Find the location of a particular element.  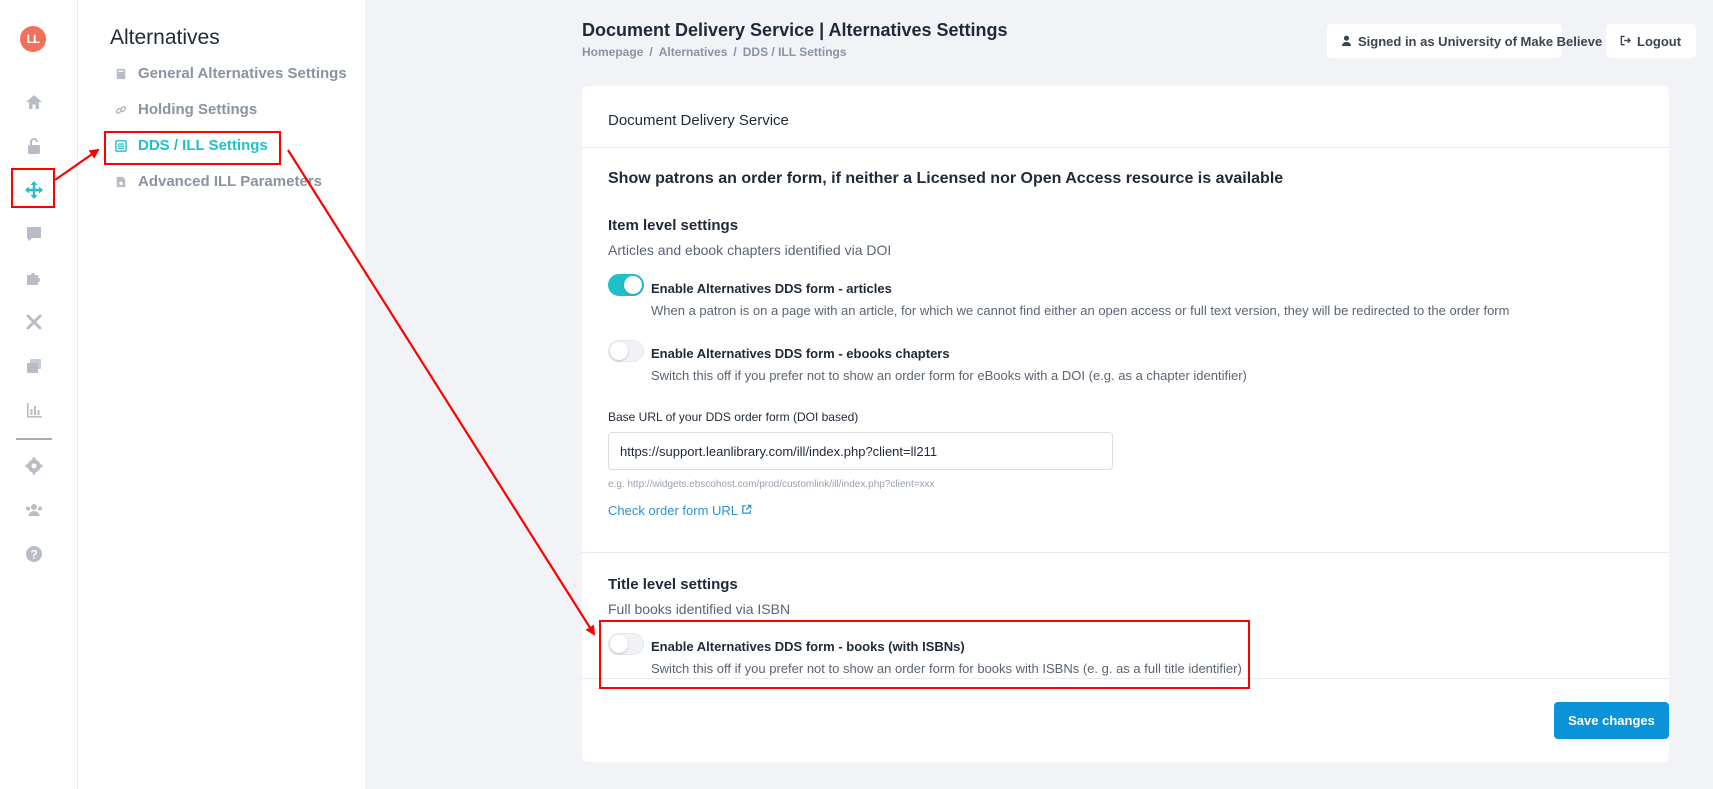

subnav-item-holding-settings: Holding Settings is located at coordinates (185, 109).